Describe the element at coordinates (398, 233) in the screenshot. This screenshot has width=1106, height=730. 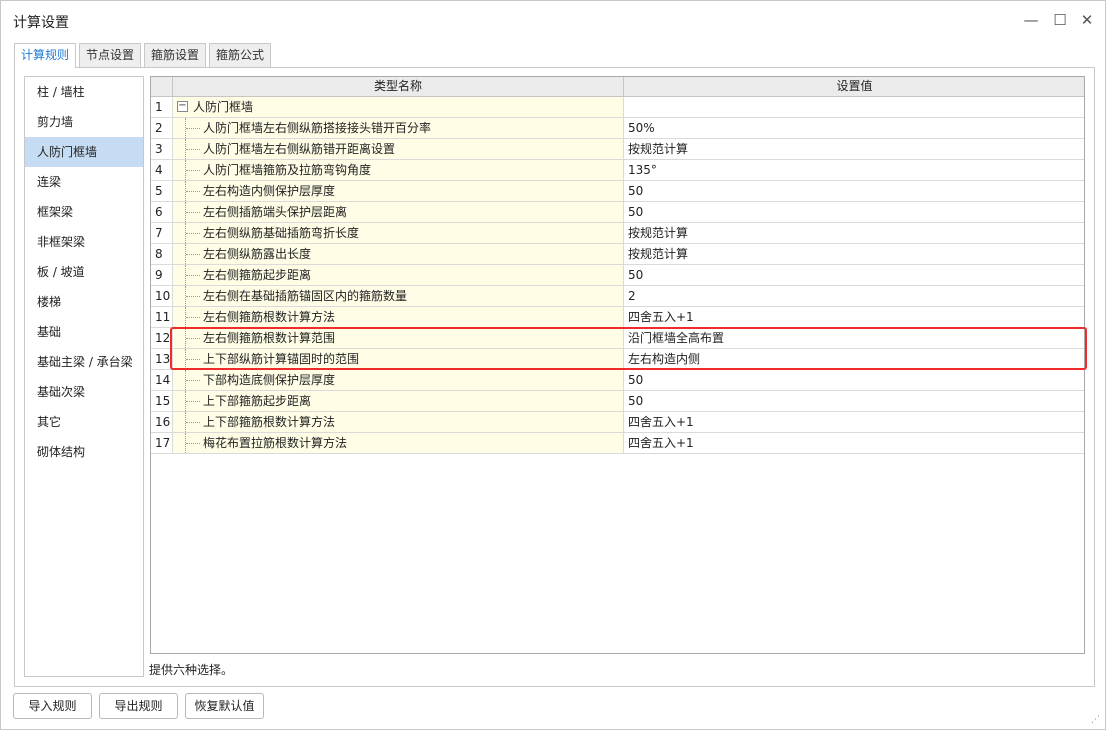
I see `name-cell: 左右侧纵筋基础插筋弯折长度` at that location.